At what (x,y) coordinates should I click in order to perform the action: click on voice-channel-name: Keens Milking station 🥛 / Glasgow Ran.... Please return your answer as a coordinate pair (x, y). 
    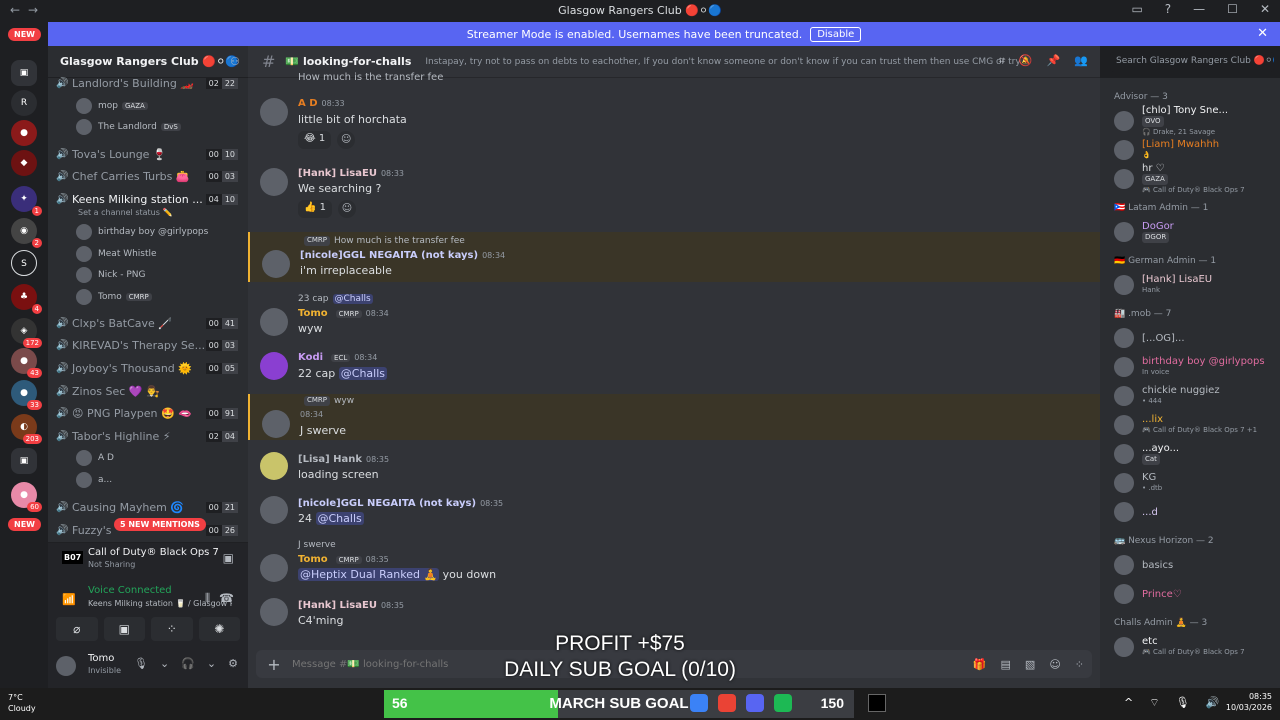
    Looking at the image, I should click on (160, 603).